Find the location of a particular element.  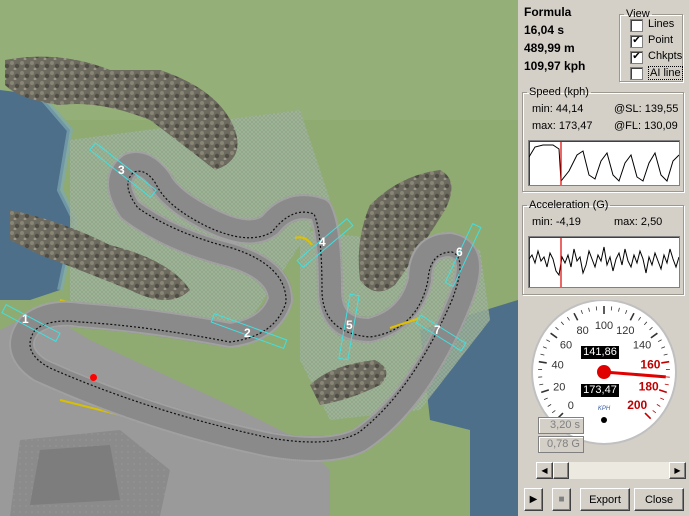

acceleration-graph-canvas is located at coordinates (604, 262).